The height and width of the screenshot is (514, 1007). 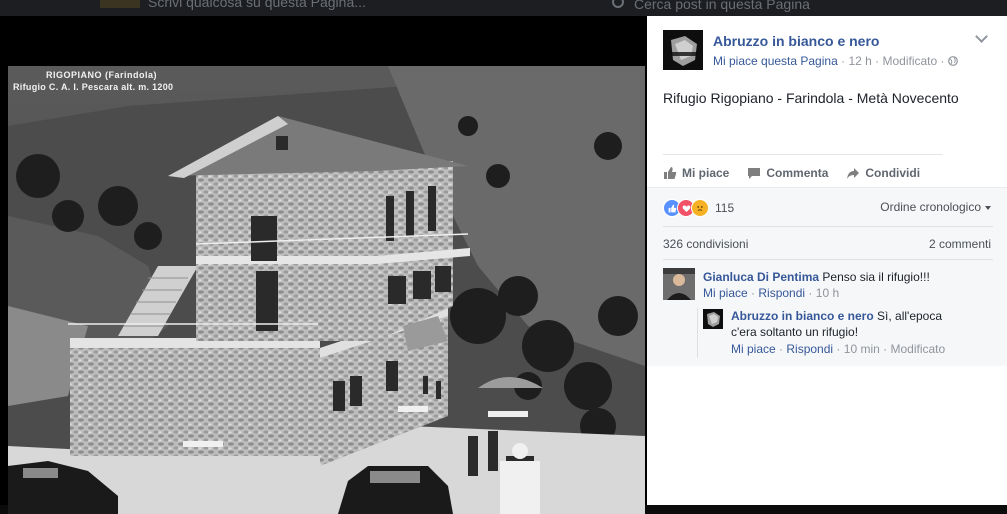 I want to click on reply-edited: Modificato, so click(x=917, y=349).